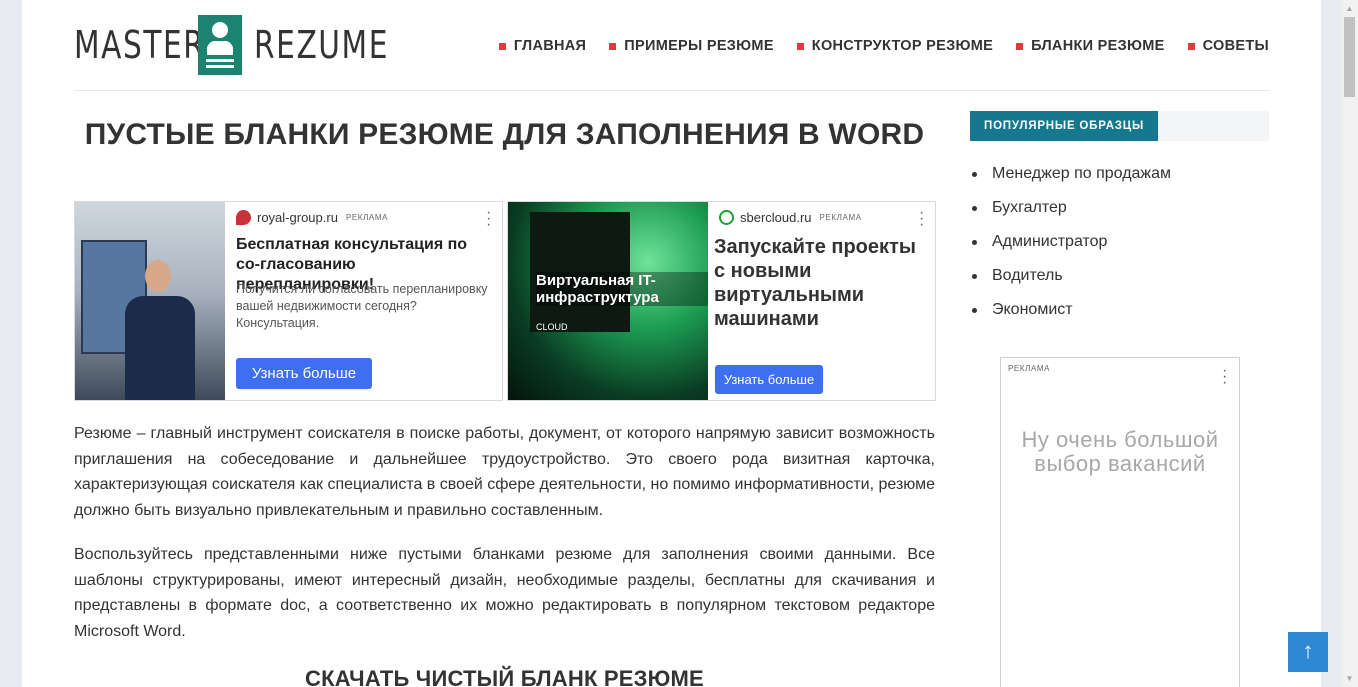 This screenshot has height=687, width=1358. I want to click on sidebar-item-economist: Экономист, so click(1071, 315).